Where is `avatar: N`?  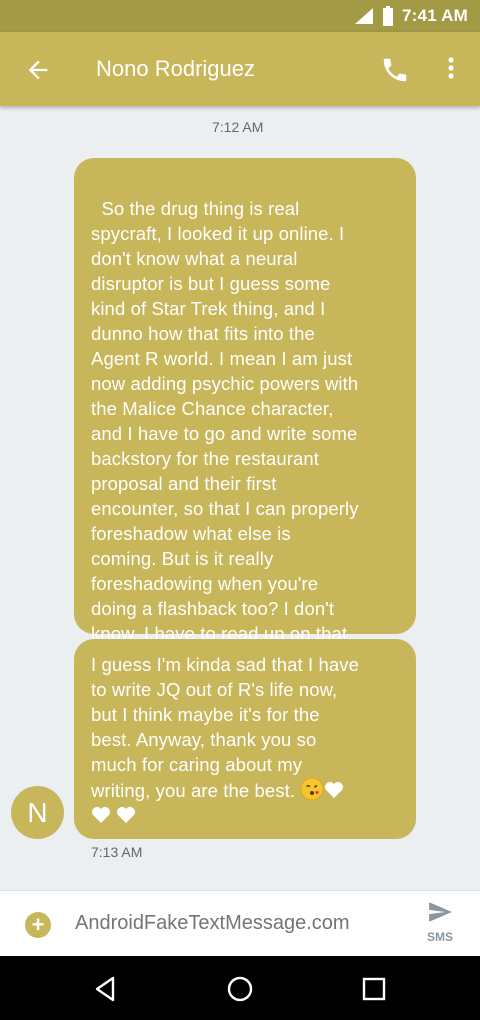
avatar: N is located at coordinates (37, 812).